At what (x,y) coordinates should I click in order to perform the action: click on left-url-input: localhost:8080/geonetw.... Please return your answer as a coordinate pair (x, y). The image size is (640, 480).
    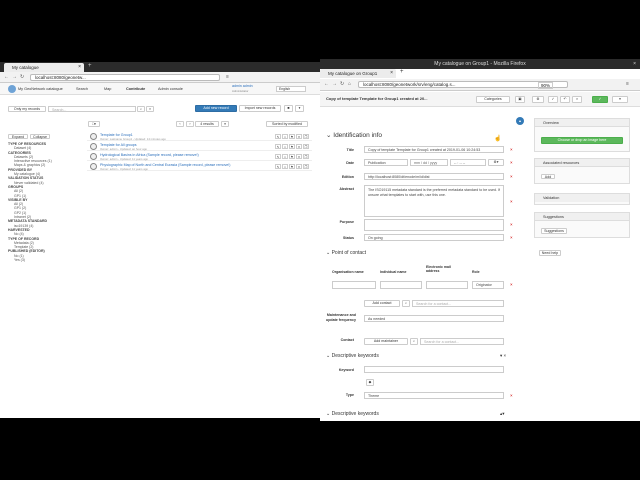
    Looking at the image, I should click on (125, 77).